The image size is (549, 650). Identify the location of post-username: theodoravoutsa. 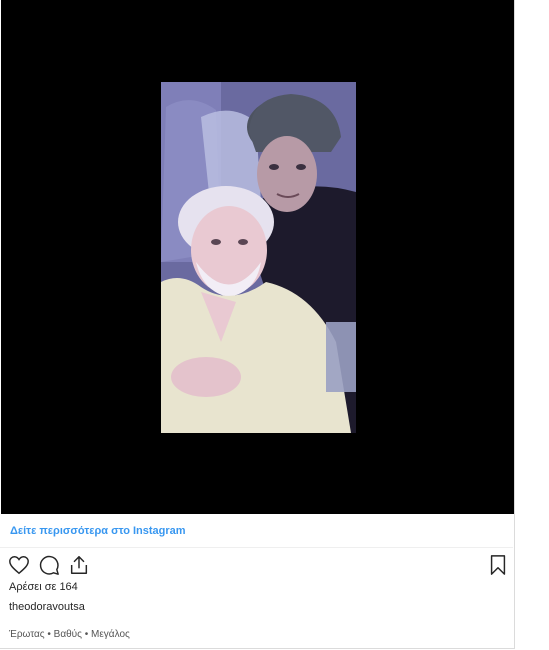
(47, 607).